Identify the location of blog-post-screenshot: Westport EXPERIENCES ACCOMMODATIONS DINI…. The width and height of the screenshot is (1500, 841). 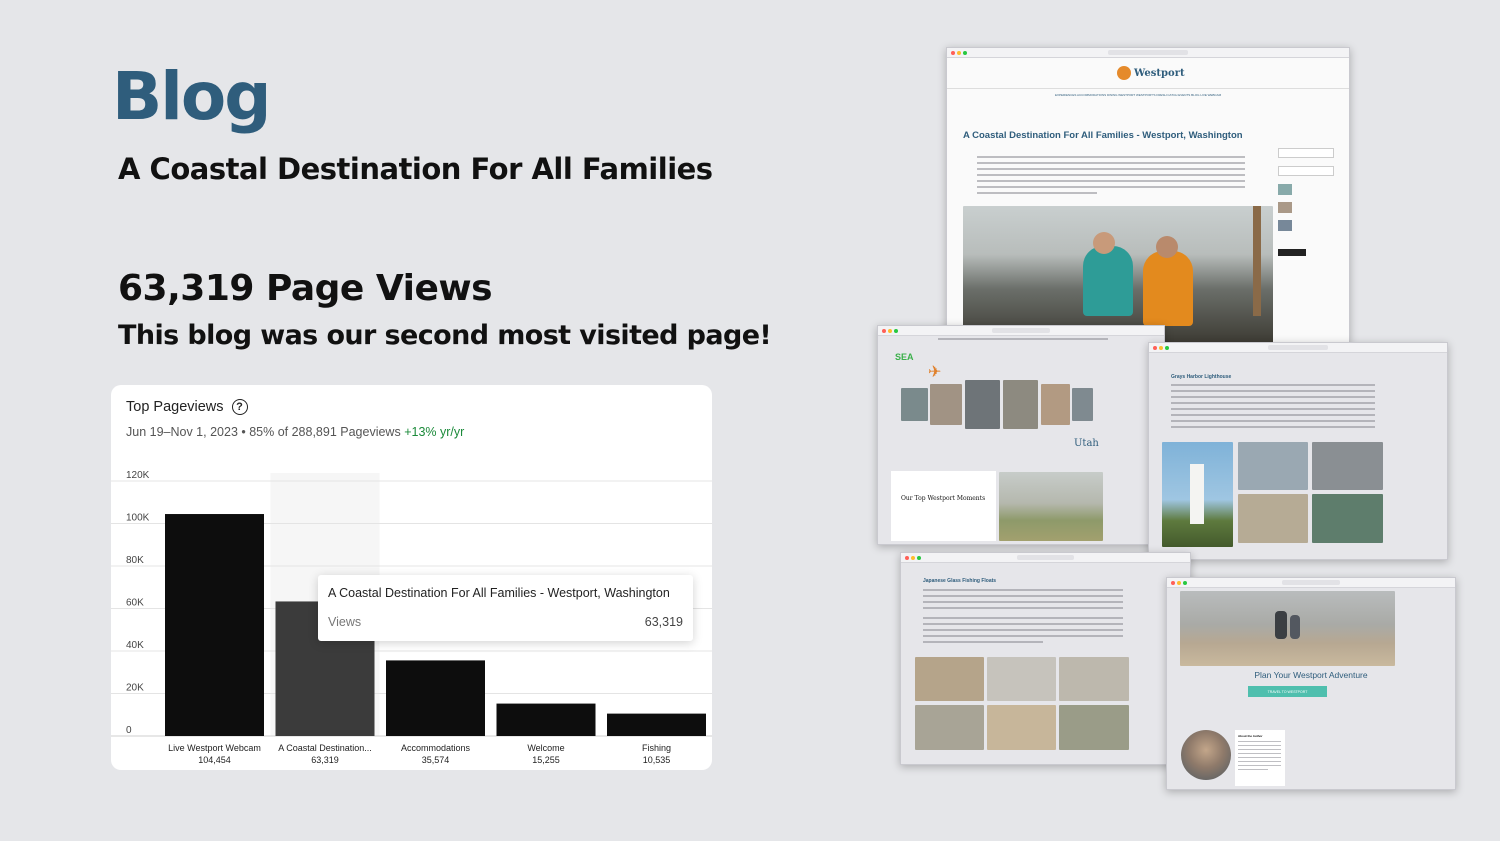
(1148, 195).